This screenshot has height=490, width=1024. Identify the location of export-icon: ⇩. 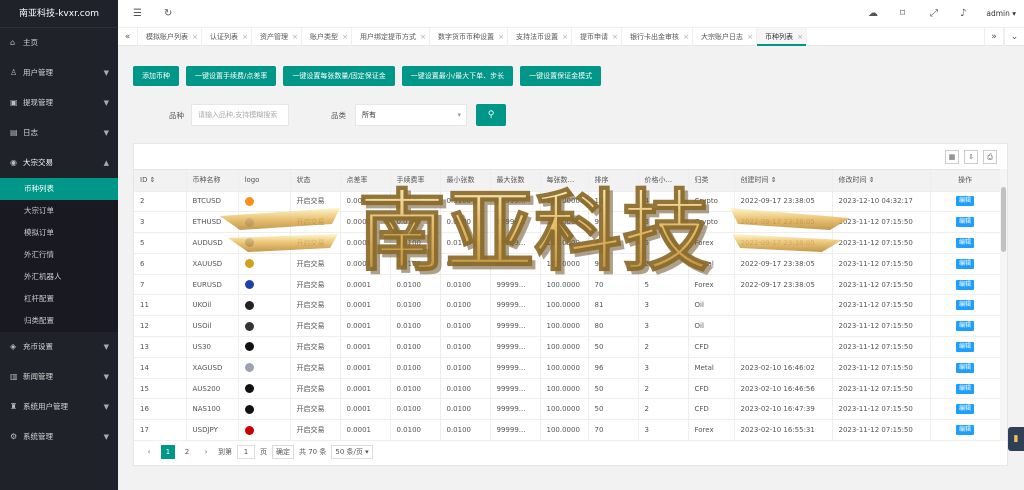
(971, 157).